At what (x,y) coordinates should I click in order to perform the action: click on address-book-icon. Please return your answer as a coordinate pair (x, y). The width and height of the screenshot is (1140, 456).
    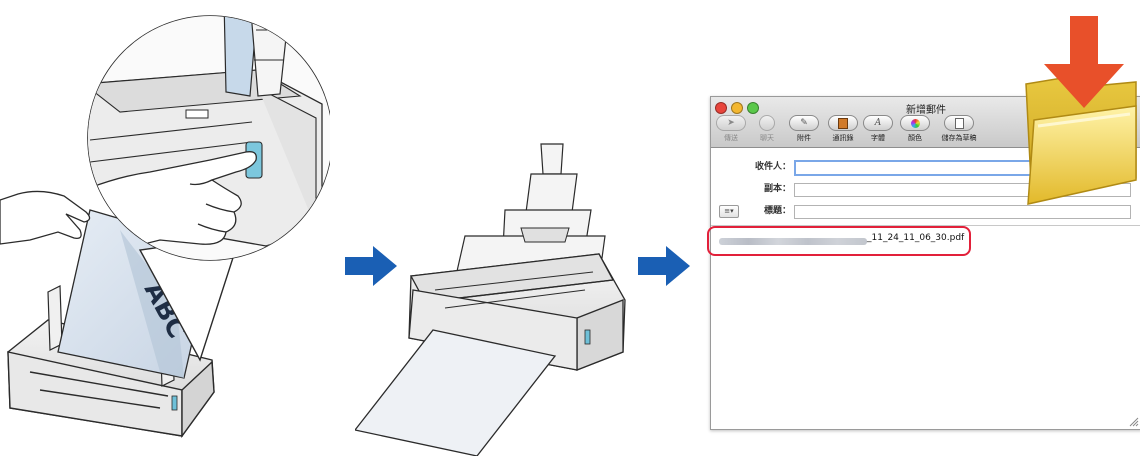
    Looking at the image, I should click on (843, 123).